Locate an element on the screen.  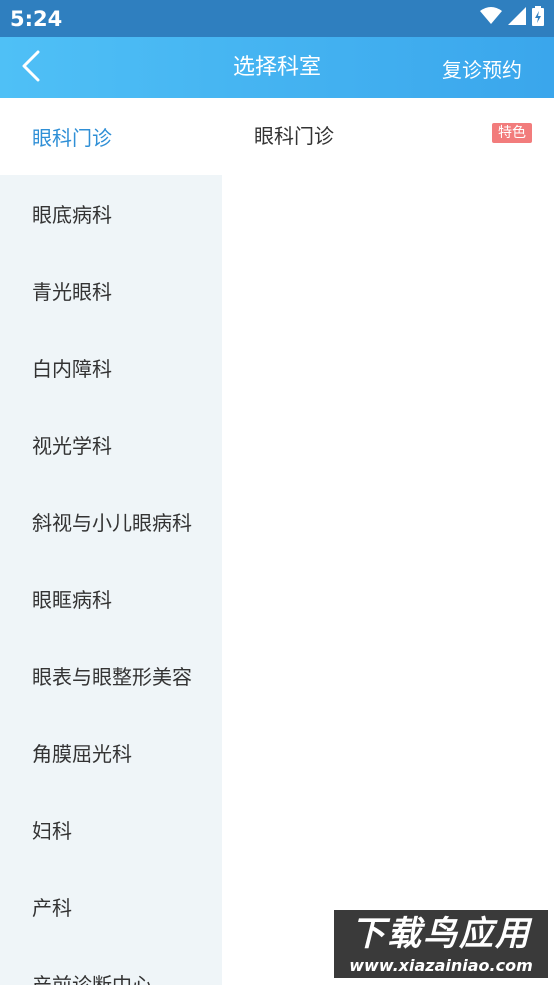
sidebar-item-prenatal-diagnosis: 产前诊断中心 is located at coordinates (111, 965).